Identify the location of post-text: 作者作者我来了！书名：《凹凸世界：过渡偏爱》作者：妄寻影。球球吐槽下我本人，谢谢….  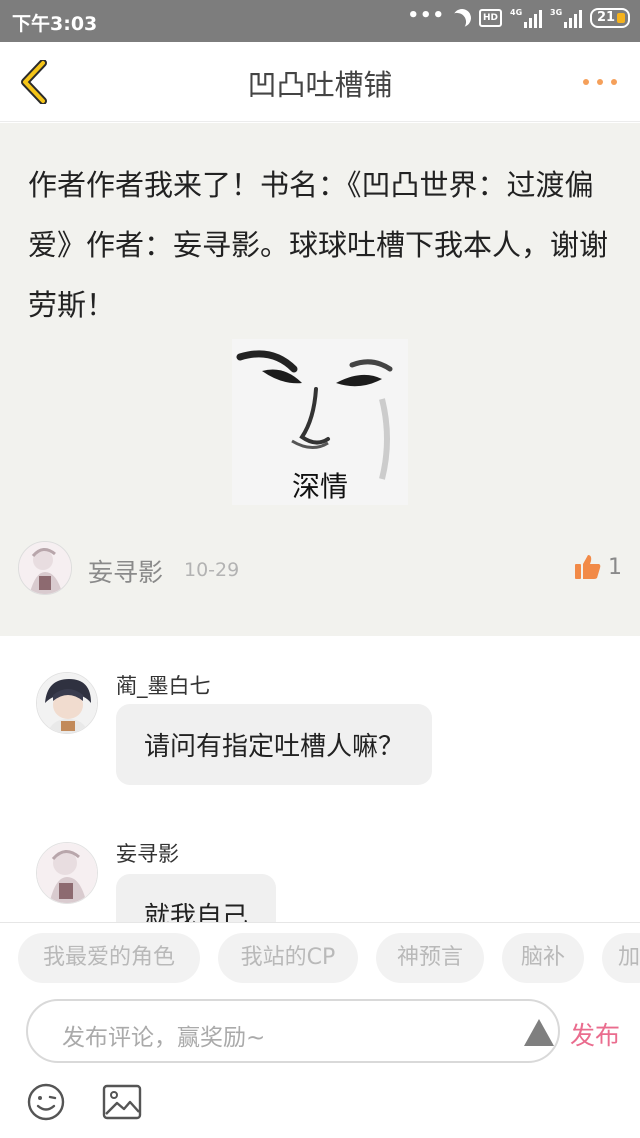
(318, 245).